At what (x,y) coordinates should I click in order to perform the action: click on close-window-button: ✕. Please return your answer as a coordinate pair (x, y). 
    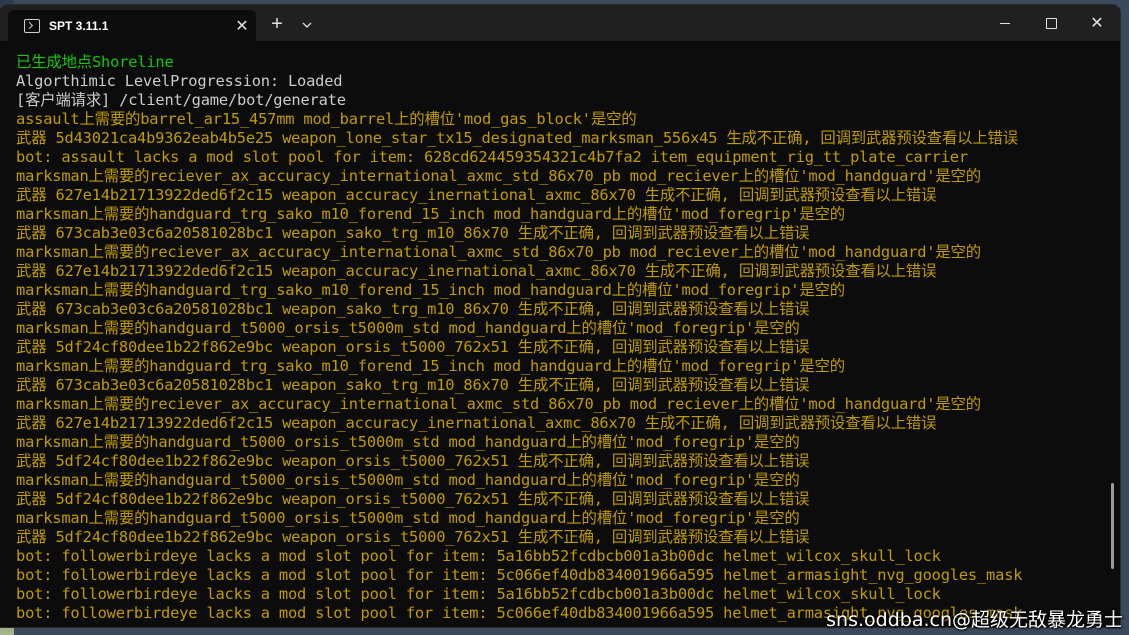
    Looking at the image, I should click on (1097, 23).